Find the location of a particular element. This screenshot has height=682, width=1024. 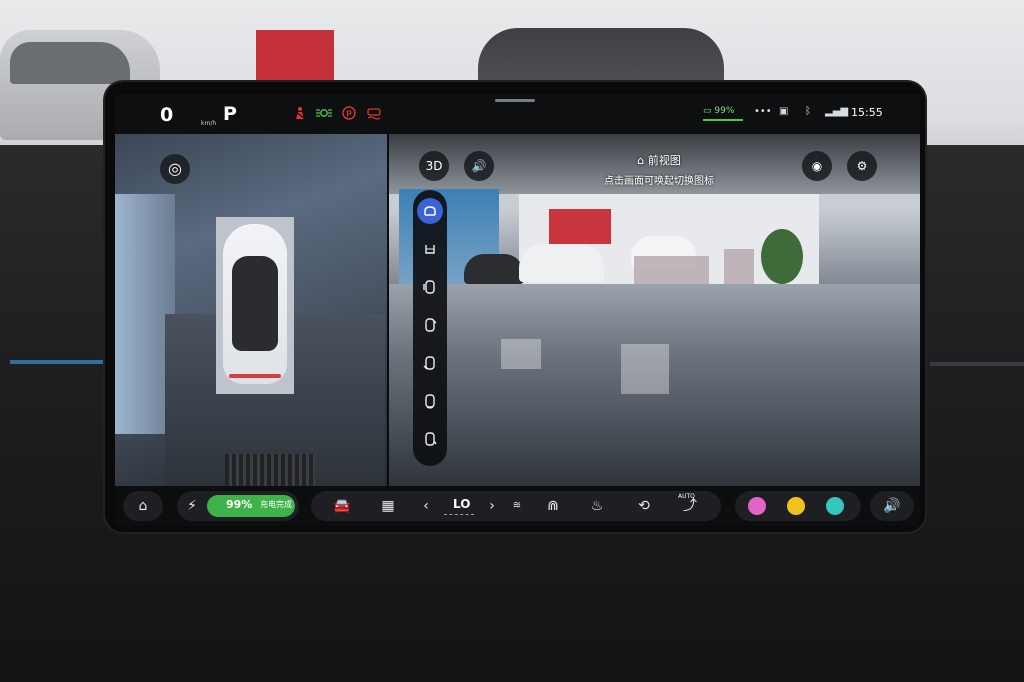

view-front-wheels-button is located at coordinates (430, 249).